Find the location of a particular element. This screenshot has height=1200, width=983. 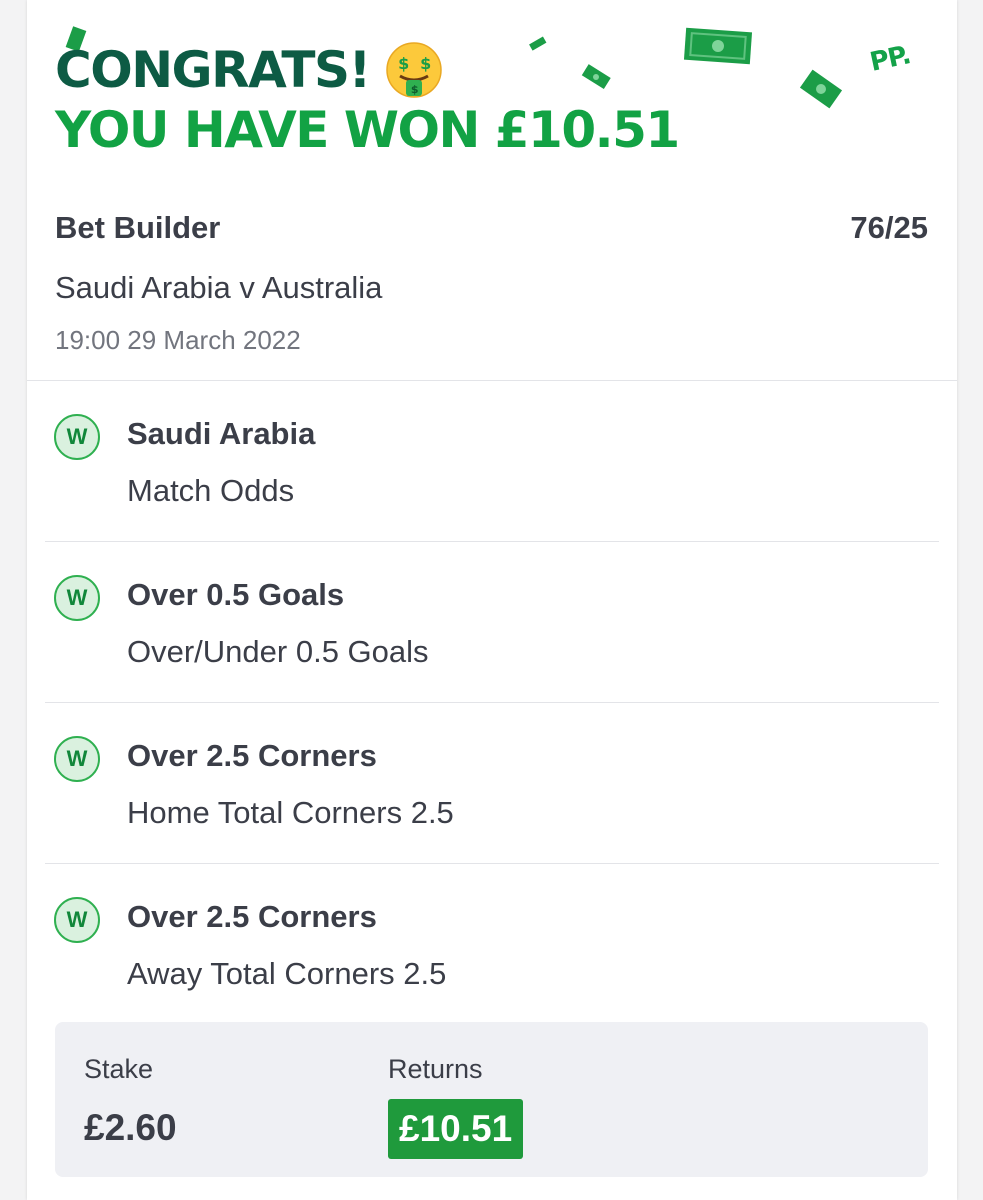

event-datetime: 19:00 29 March 2022 is located at coordinates (178, 340).